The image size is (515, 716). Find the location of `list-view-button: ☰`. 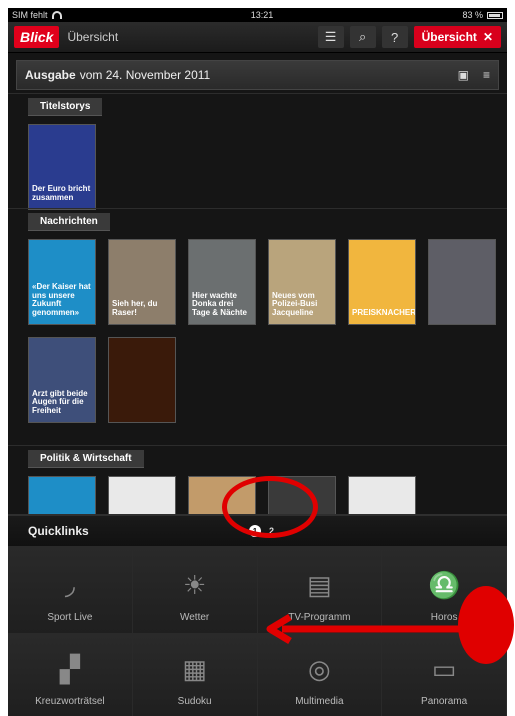

list-view-button: ☰ is located at coordinates (330, 37).